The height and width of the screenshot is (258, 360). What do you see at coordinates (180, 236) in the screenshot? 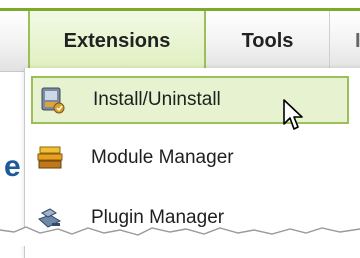
I see `torn-paper-edge` at bounding box center [180, 236].